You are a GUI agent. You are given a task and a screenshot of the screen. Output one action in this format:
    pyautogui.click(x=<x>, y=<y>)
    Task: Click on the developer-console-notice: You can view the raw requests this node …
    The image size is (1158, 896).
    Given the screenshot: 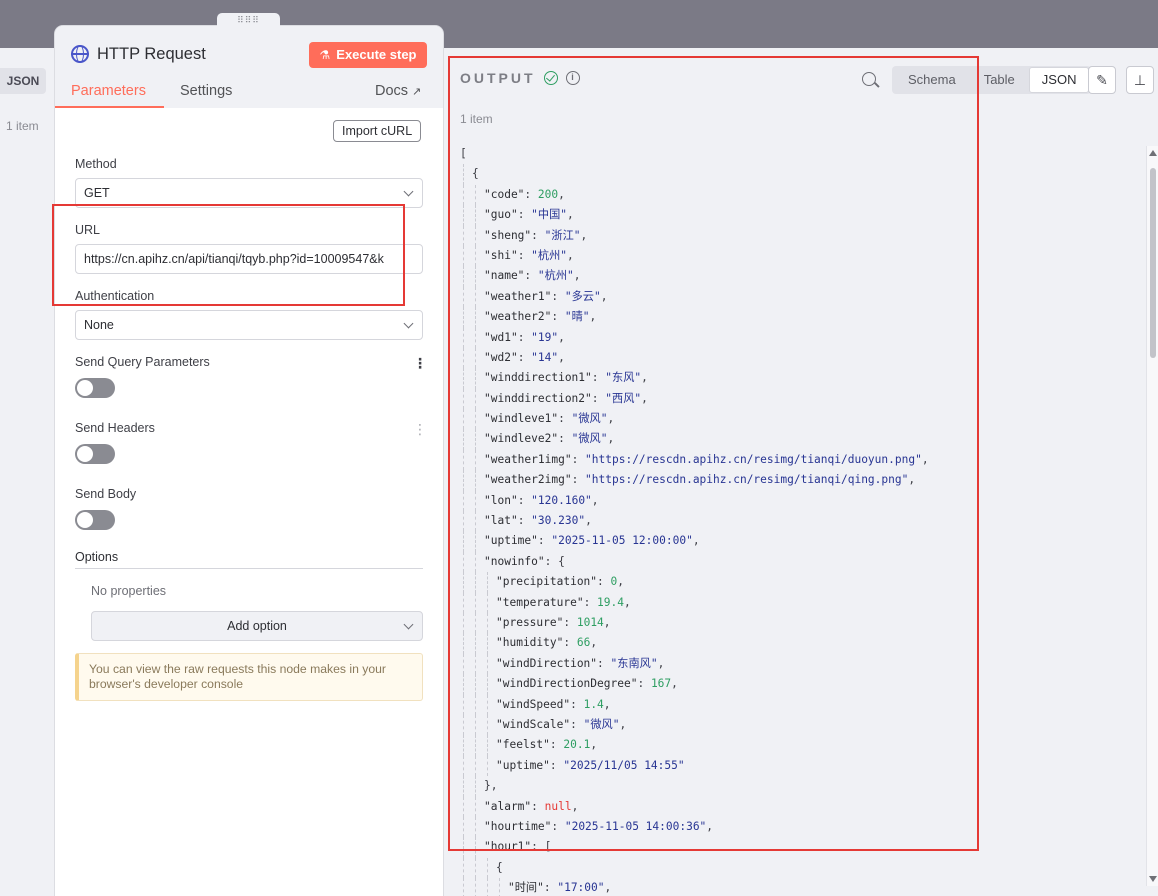 What is the action you would take?
    pyautogui.click(x=249, y=677)
    